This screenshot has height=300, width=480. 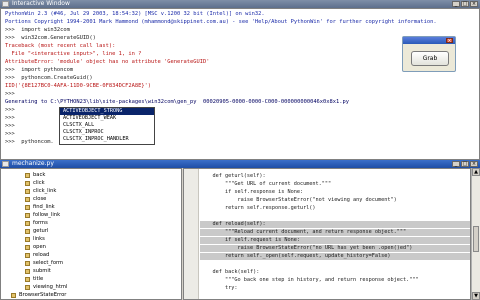 I want to click on grab-dialog: × Grab, so click(x=429, y=54).